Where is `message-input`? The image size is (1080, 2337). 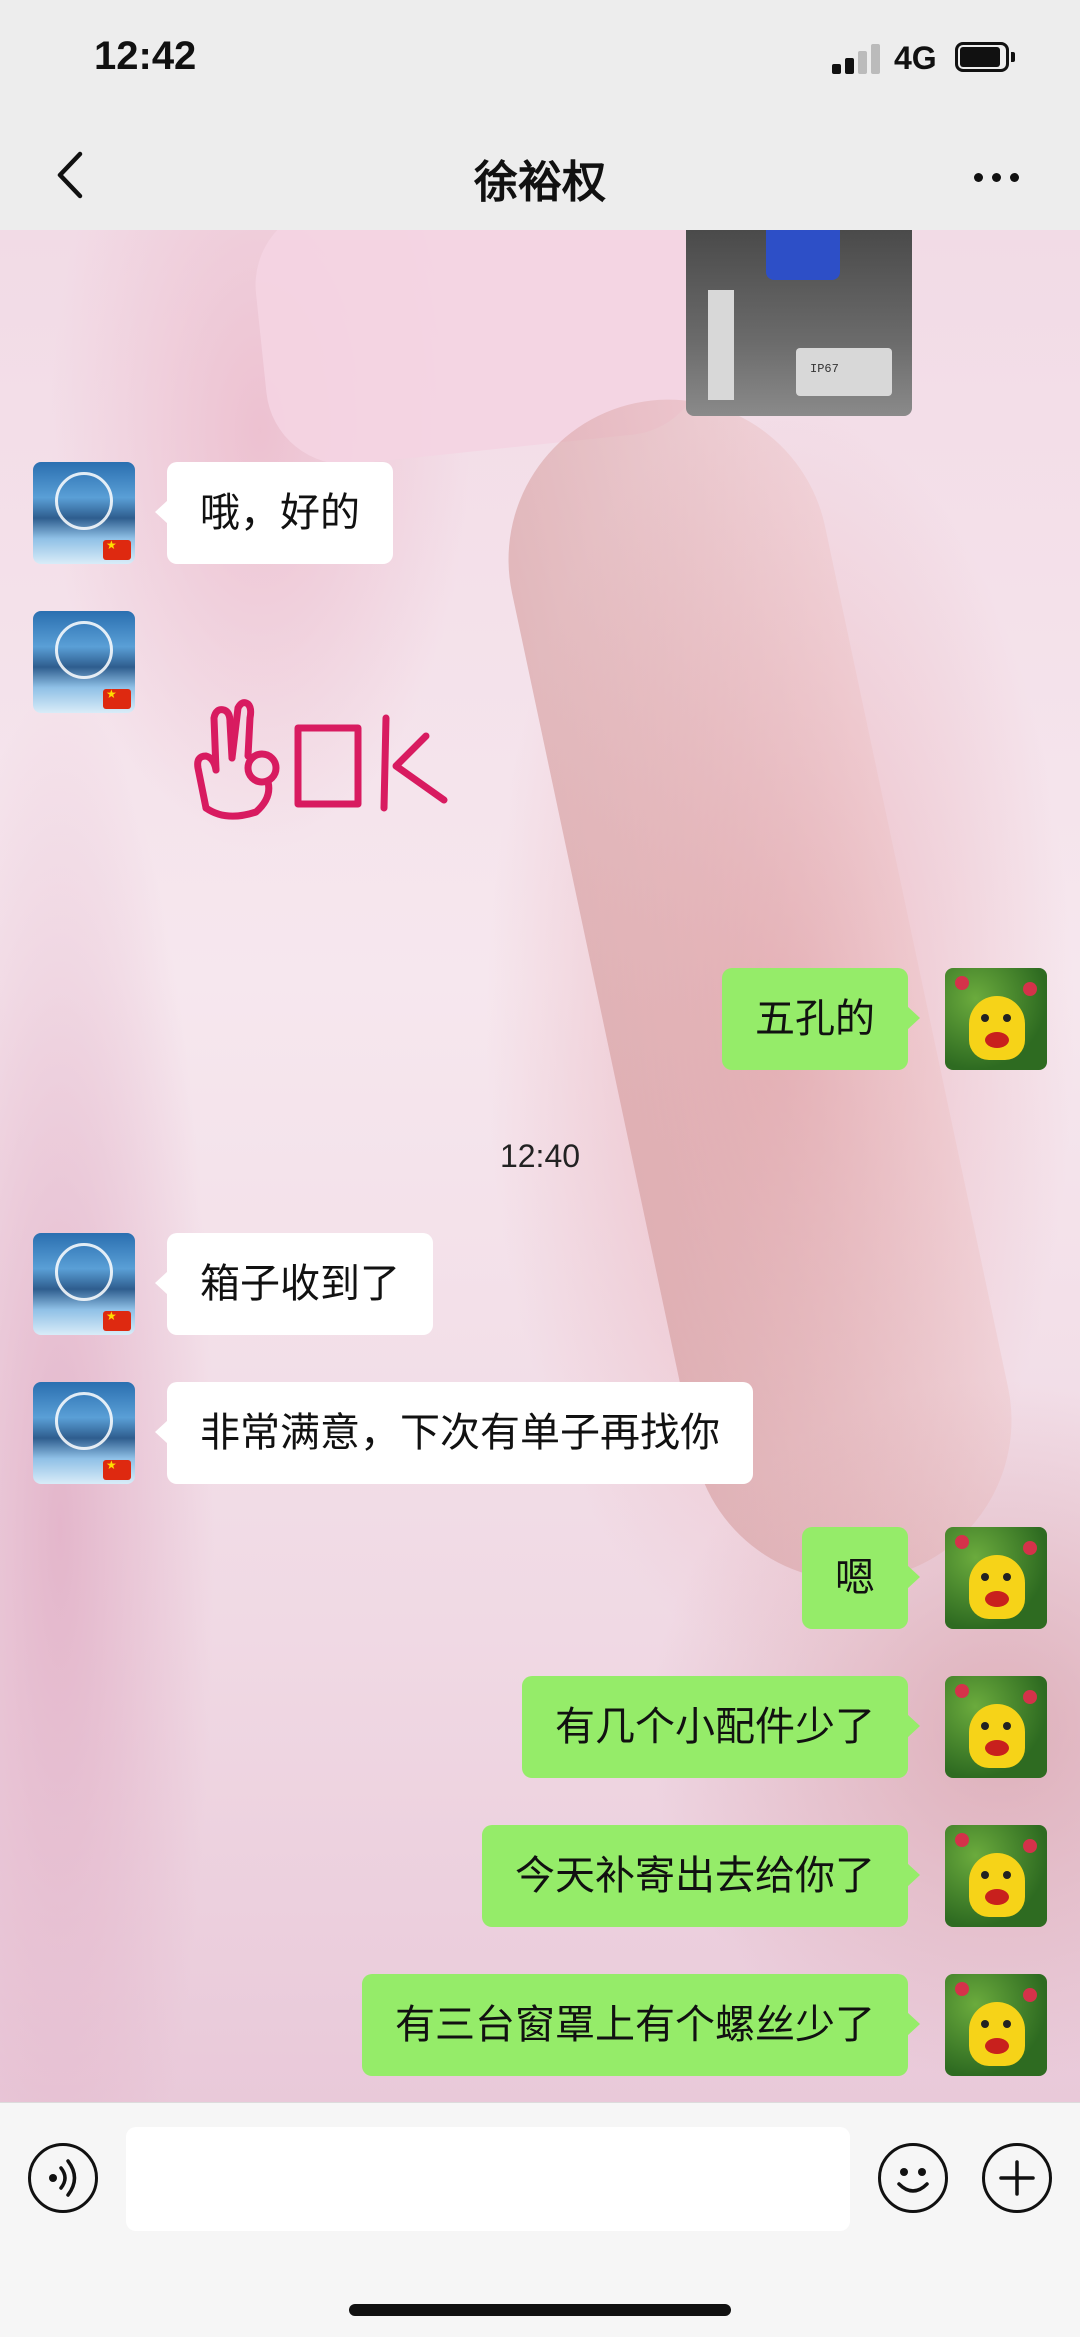 message-input is located at coordinates (488, 2179).